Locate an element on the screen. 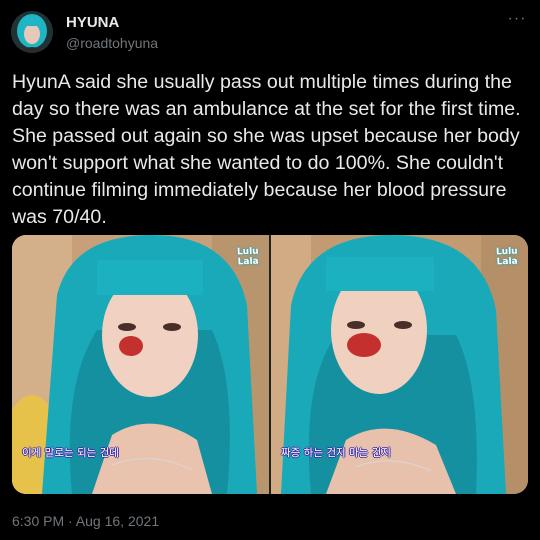  author-name: HYUNA is located at coordinates (92, 22).